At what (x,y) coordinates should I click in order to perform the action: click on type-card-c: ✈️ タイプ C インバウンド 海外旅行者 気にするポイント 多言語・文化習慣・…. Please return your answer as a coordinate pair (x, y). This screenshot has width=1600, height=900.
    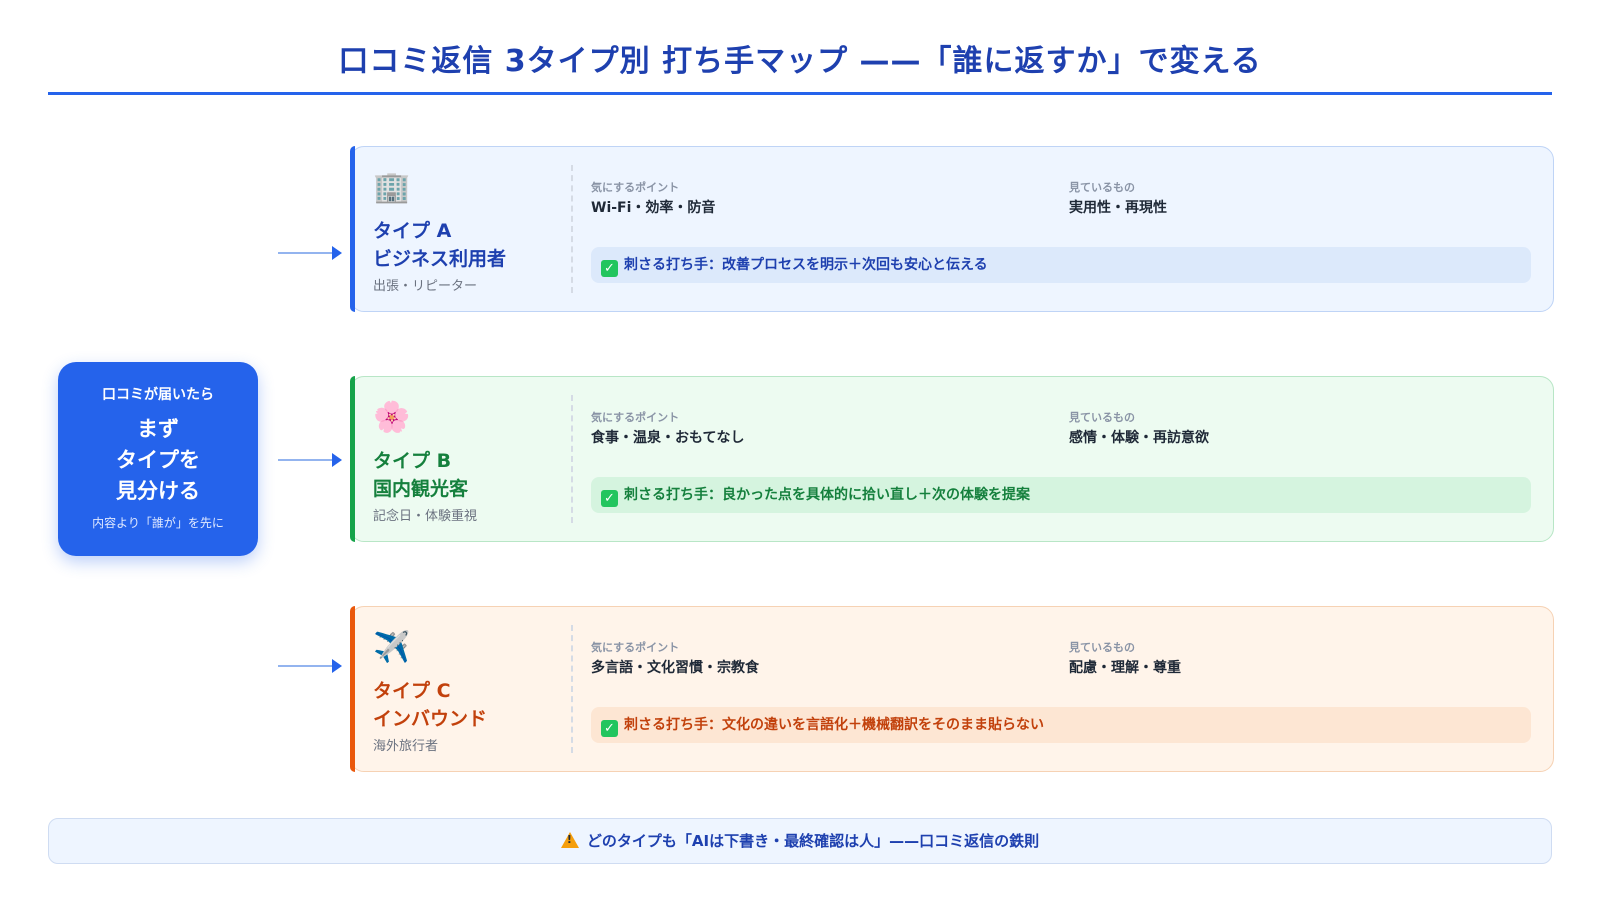
    Looking at the image, I should click on (952, 689).